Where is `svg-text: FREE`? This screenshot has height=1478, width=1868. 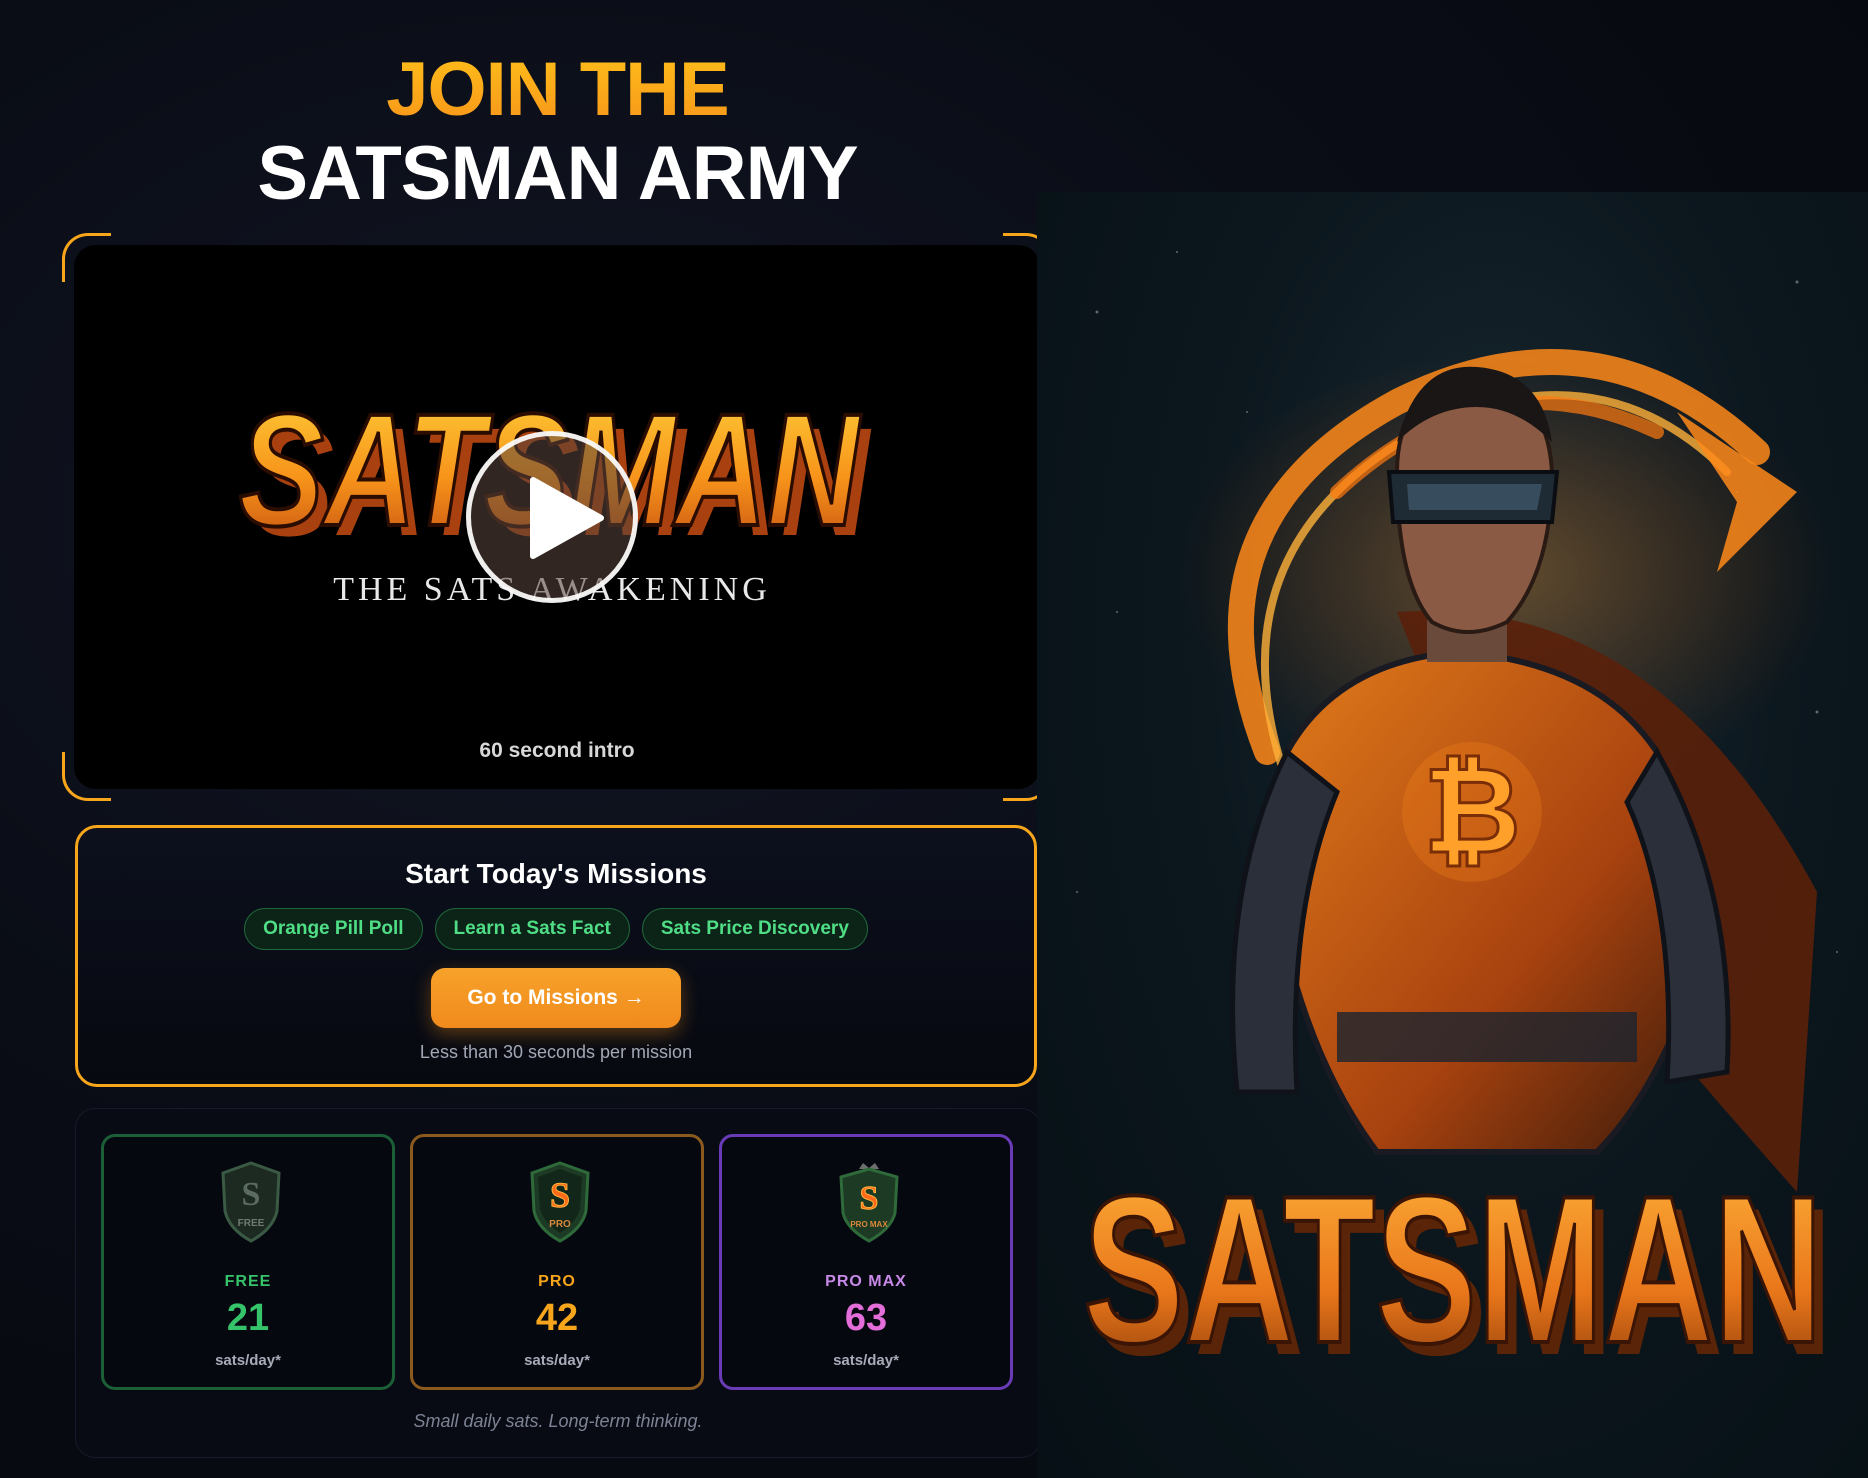
svg-text: FREE is located at coordinates (251, 1223).